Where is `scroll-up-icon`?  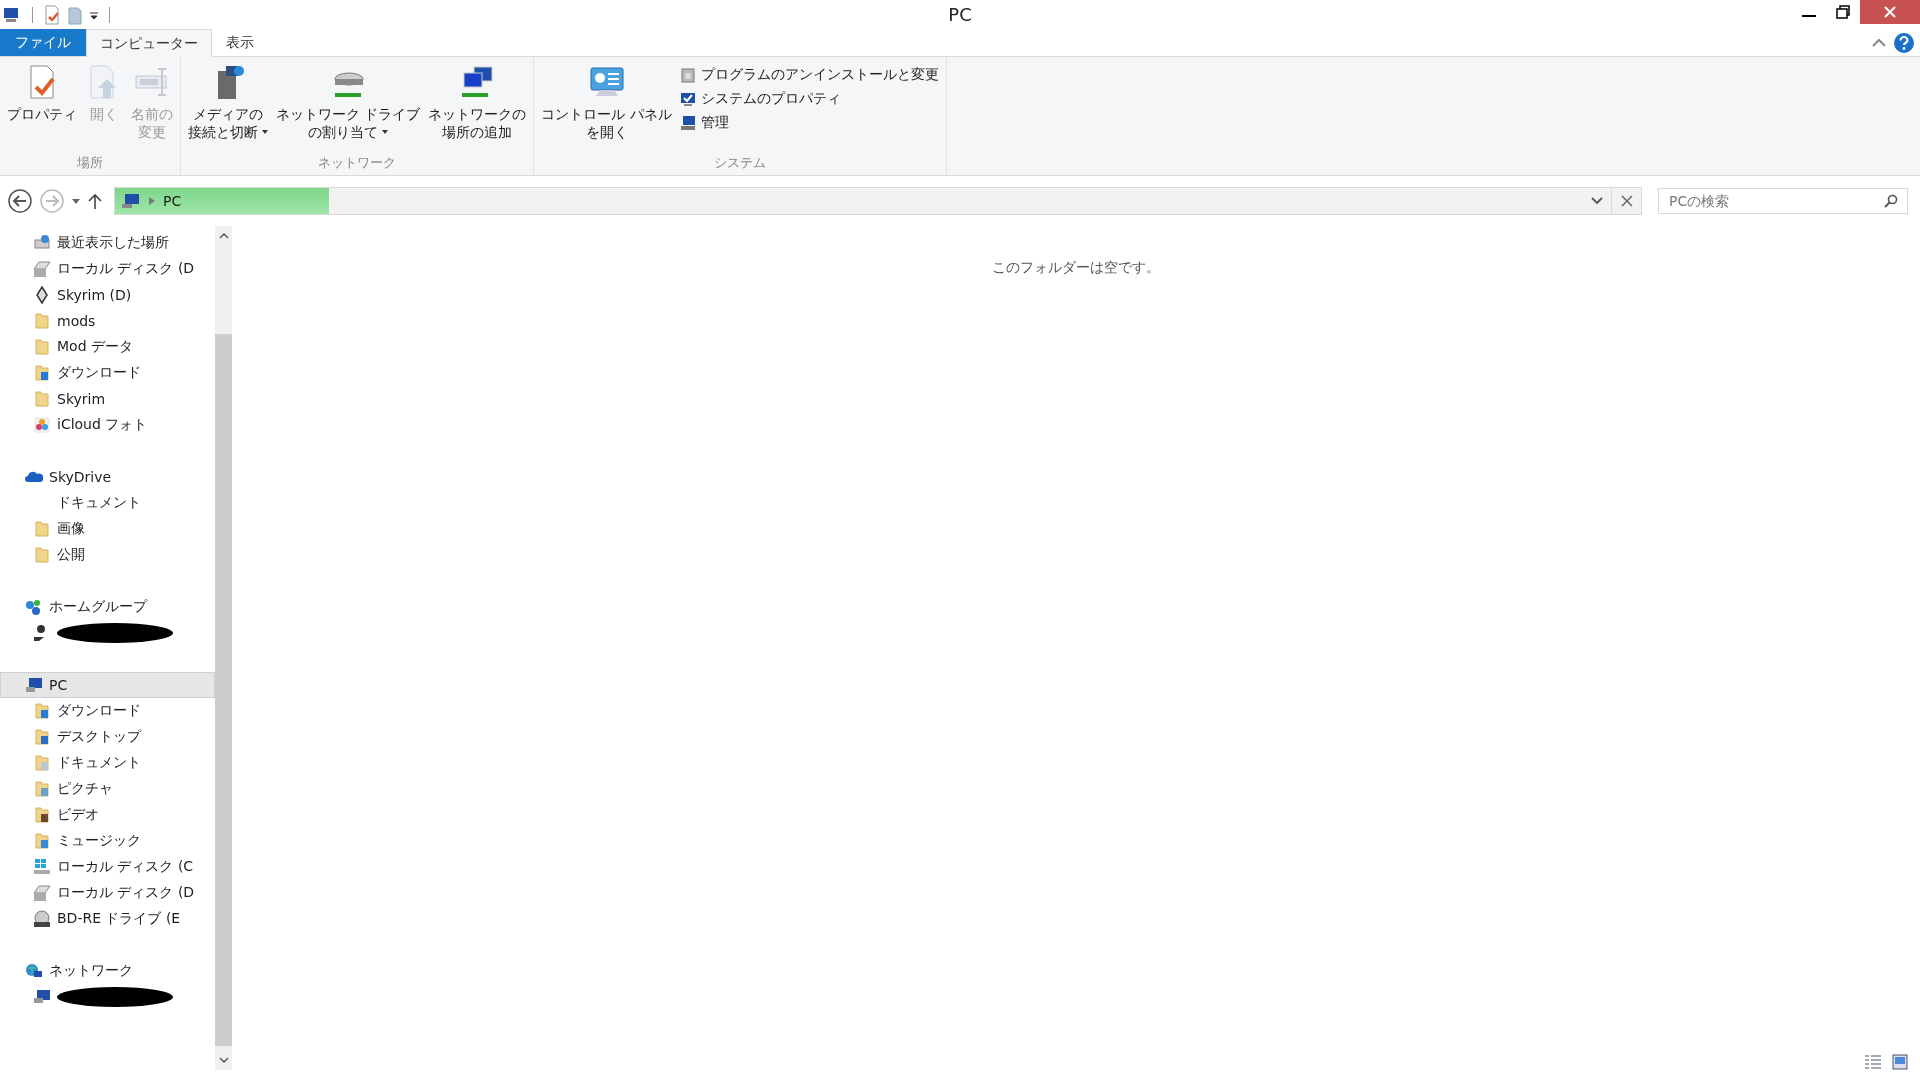 scroll-up-icon is located at coordinates (223, 236).